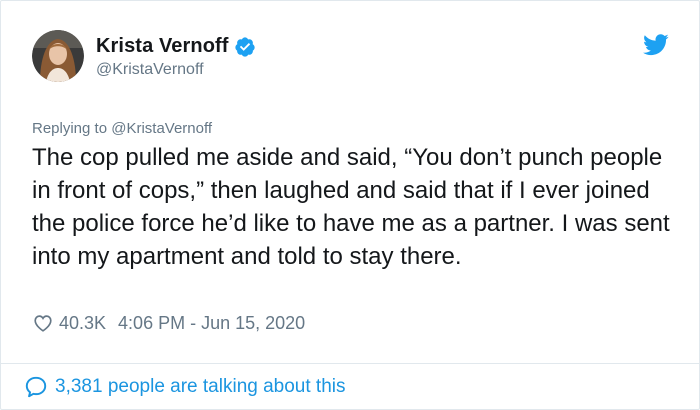 This screenshot has height=410, width=700. What do you see at coordinates (43, 323) in the screenshot?
I see `heart-icon` at bounding box center [43, 323].